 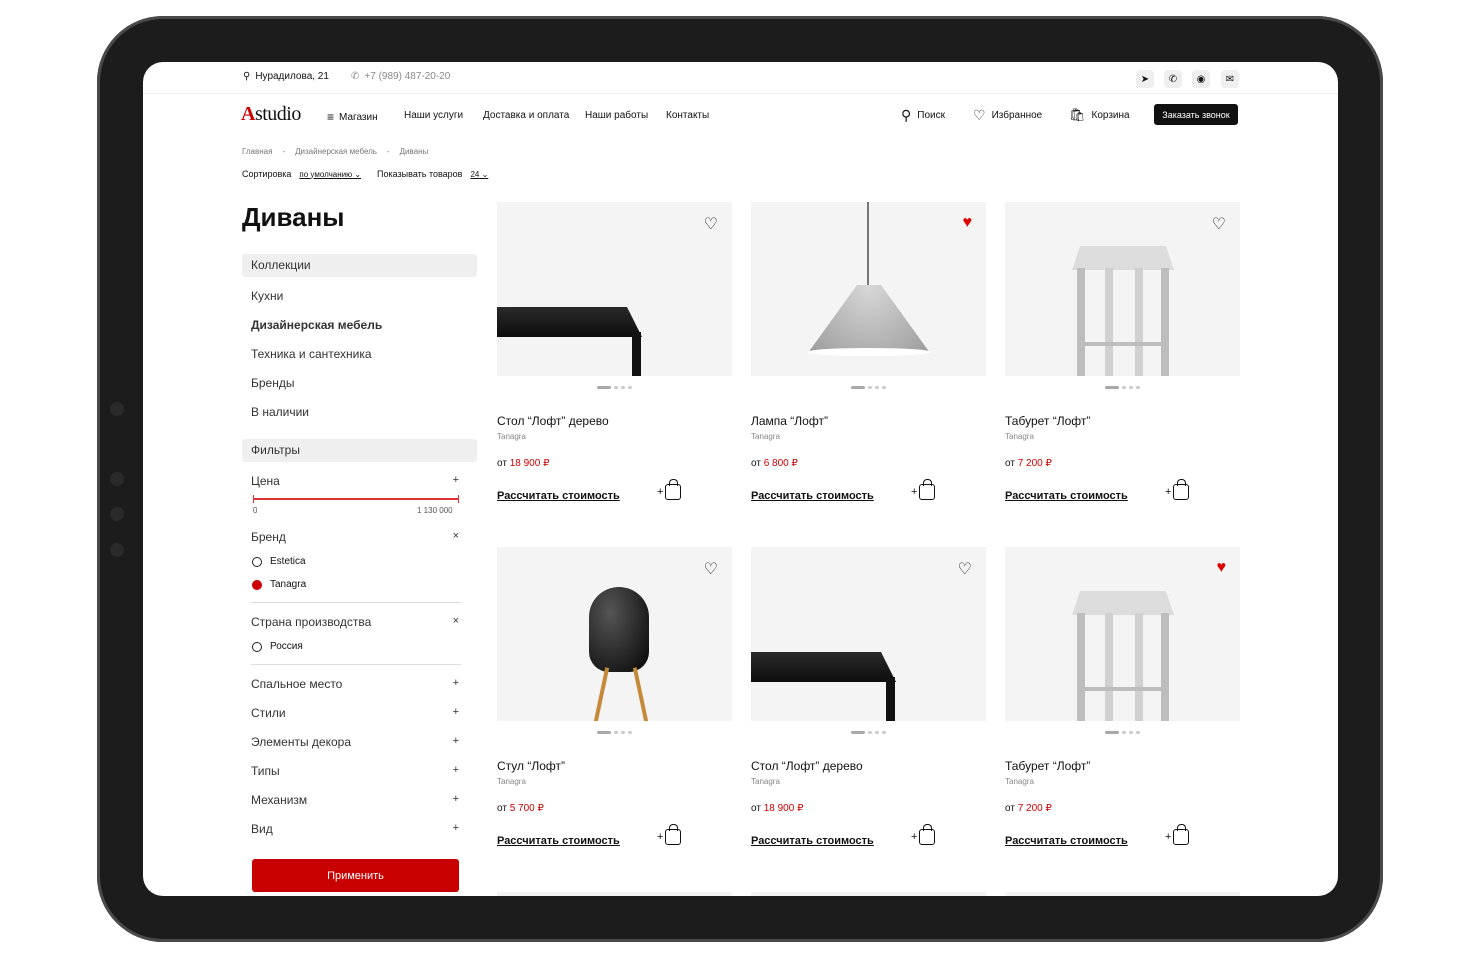 I want to click on menu-delivery: Доставка и оплата, so click(x=526, y=115).